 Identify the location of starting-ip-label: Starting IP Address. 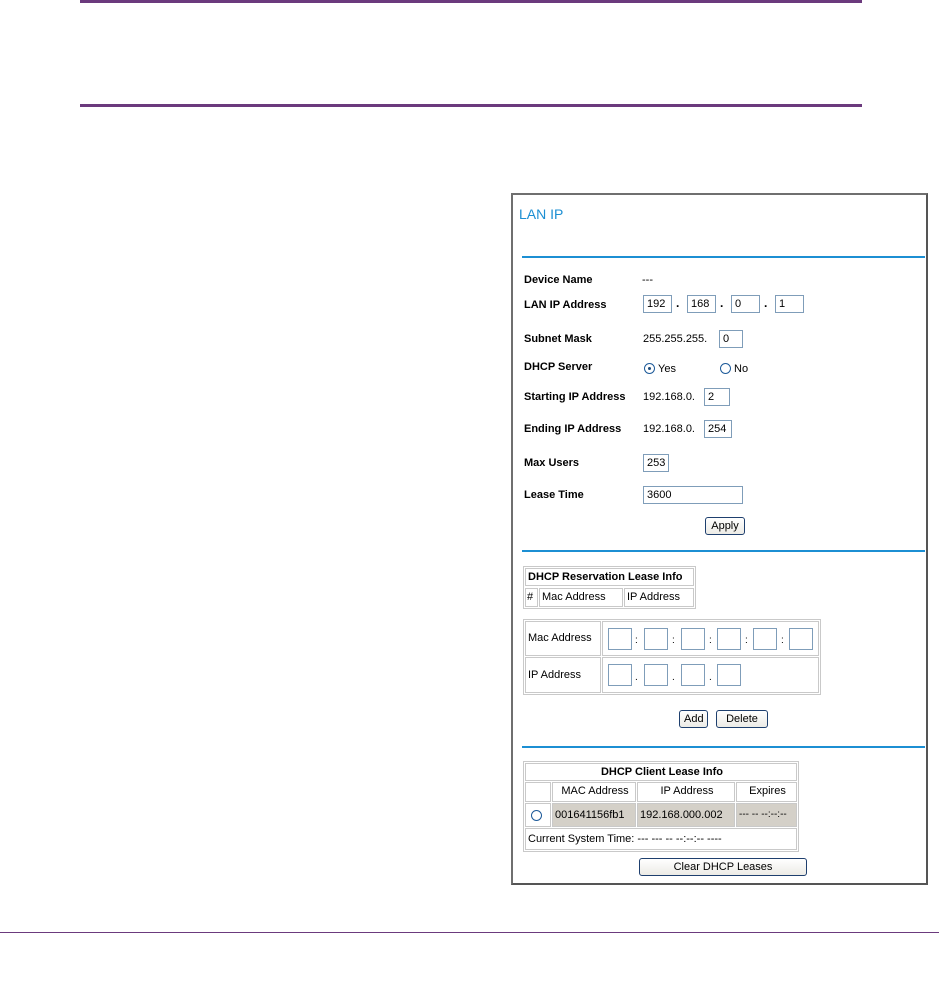
(575, 397).